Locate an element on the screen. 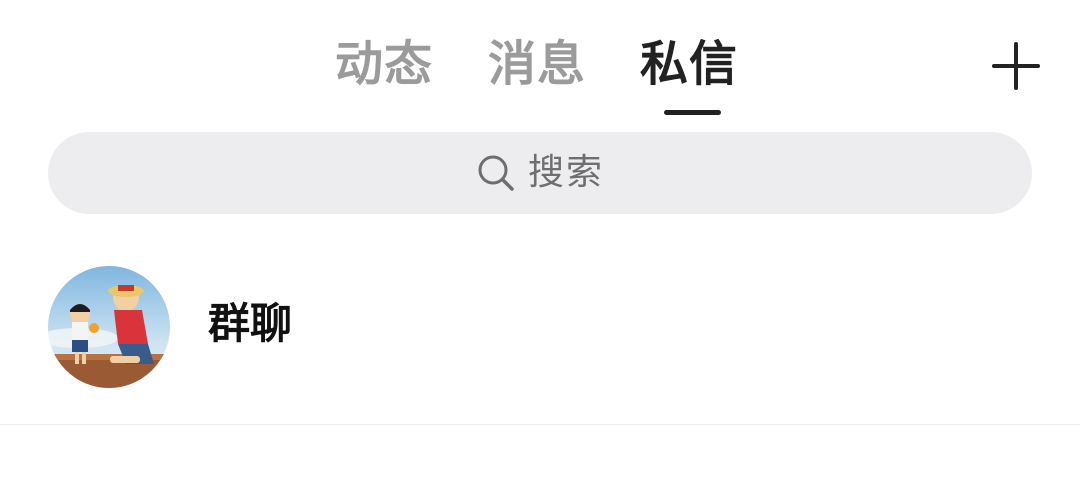 This screenshot has height=492, width=1080. plus-icon is located at coordinates (1016, 66).